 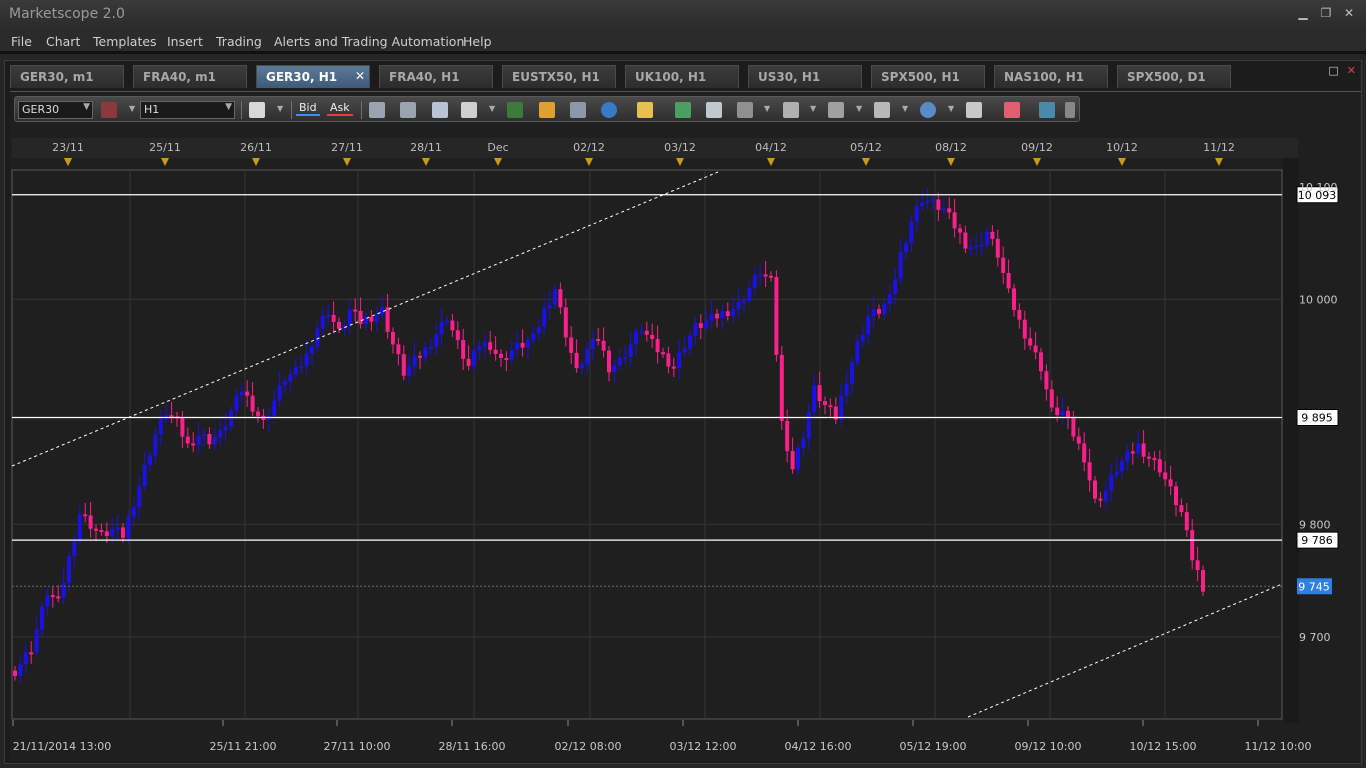 What do you see at coordinates (1219, 147) in the screenshot?
I see `top-date-label: 11/12` at bounding box center [1219, 147].